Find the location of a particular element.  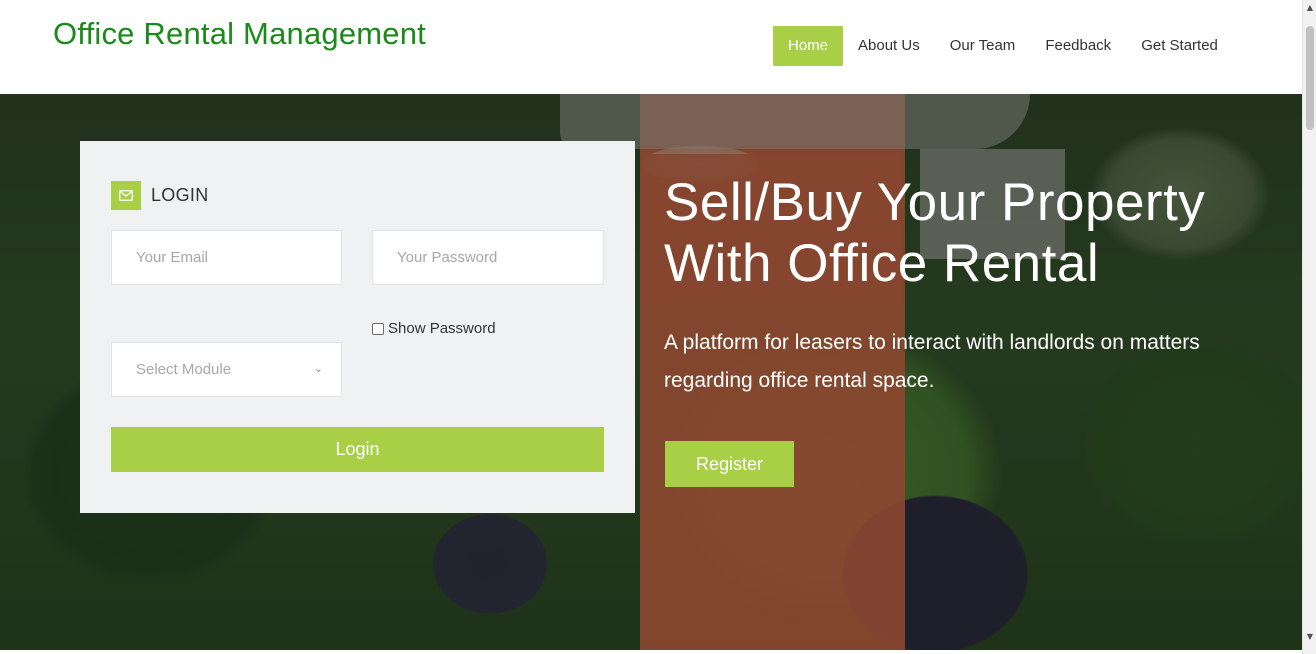

page-bottom-edge is located at coordinates (651, 652).